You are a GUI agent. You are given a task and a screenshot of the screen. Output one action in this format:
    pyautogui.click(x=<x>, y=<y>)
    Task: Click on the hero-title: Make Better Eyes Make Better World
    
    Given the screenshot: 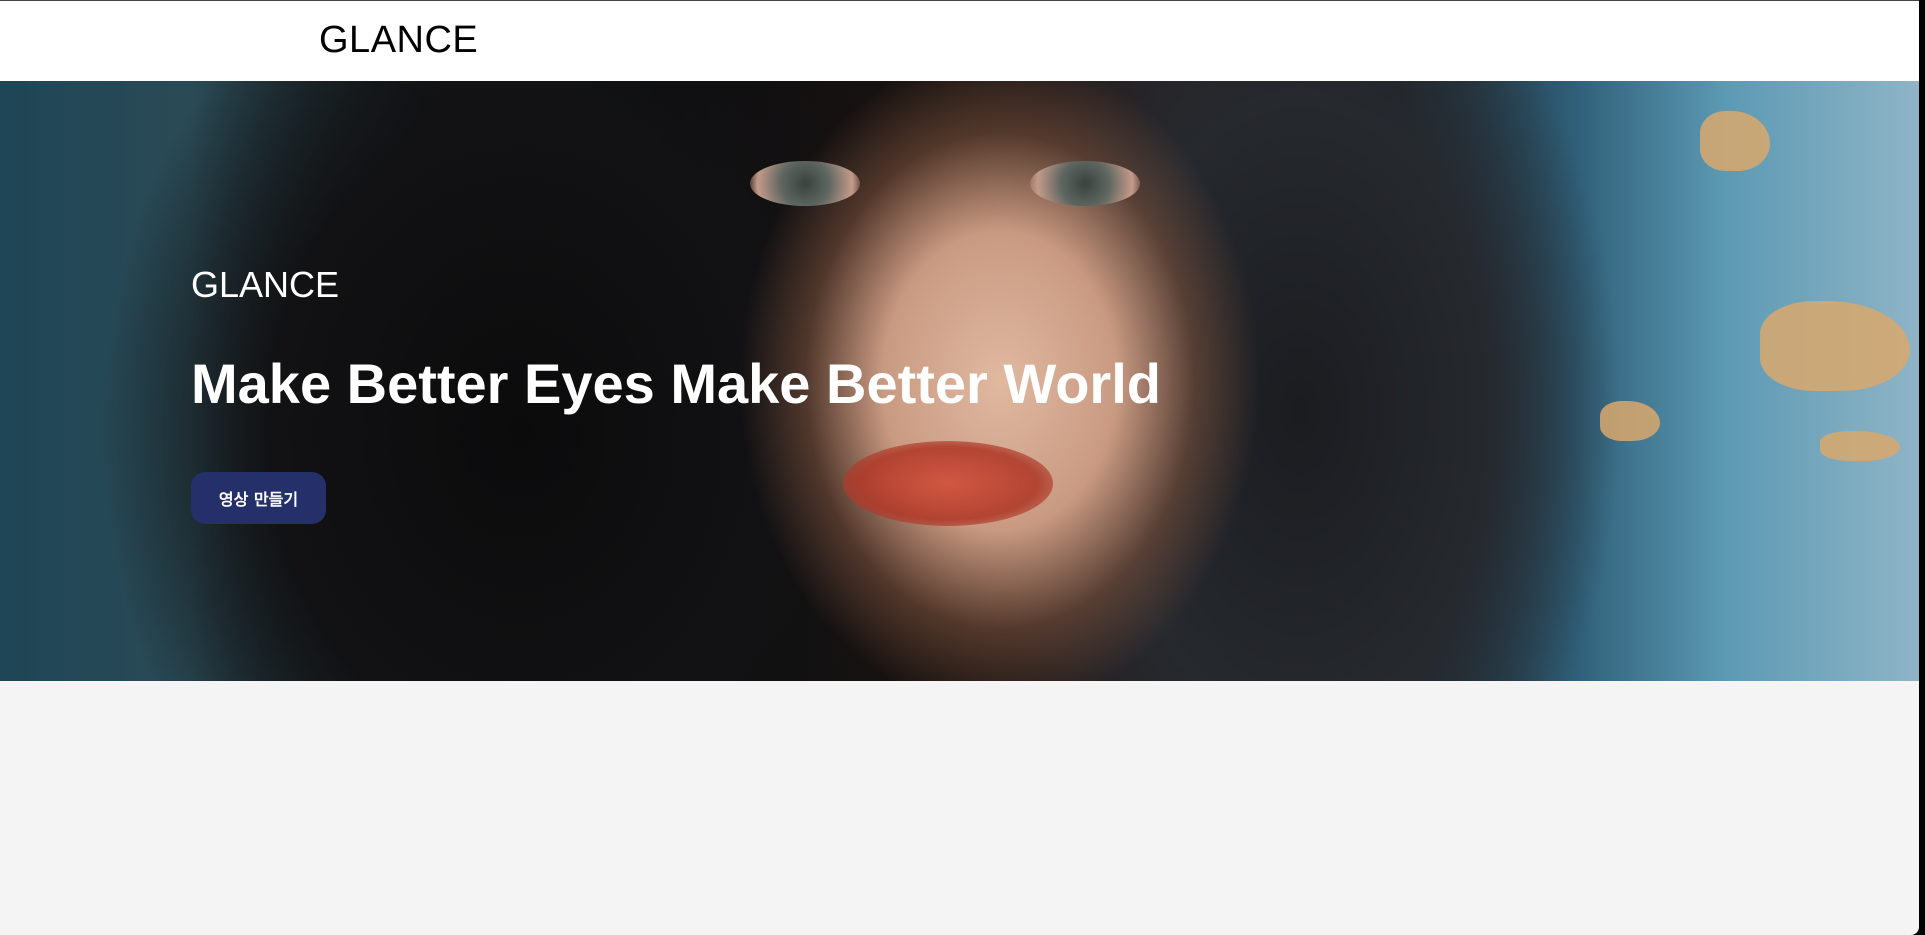 What is the action you would take?
    pyautogui.click(x=676, y=383)
    